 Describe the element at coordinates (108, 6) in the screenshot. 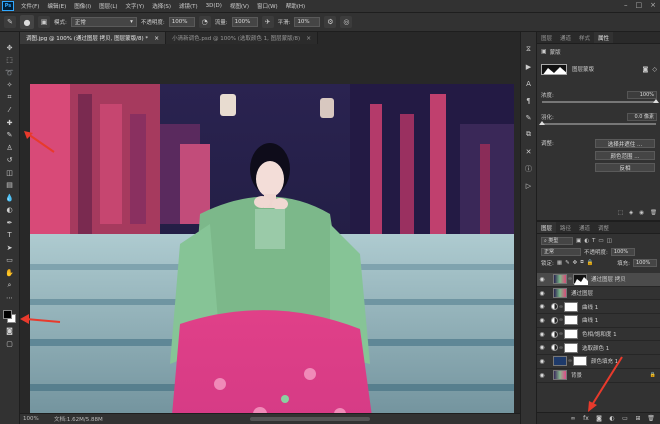

I see `menu-layer: 图层(L)` at that location.